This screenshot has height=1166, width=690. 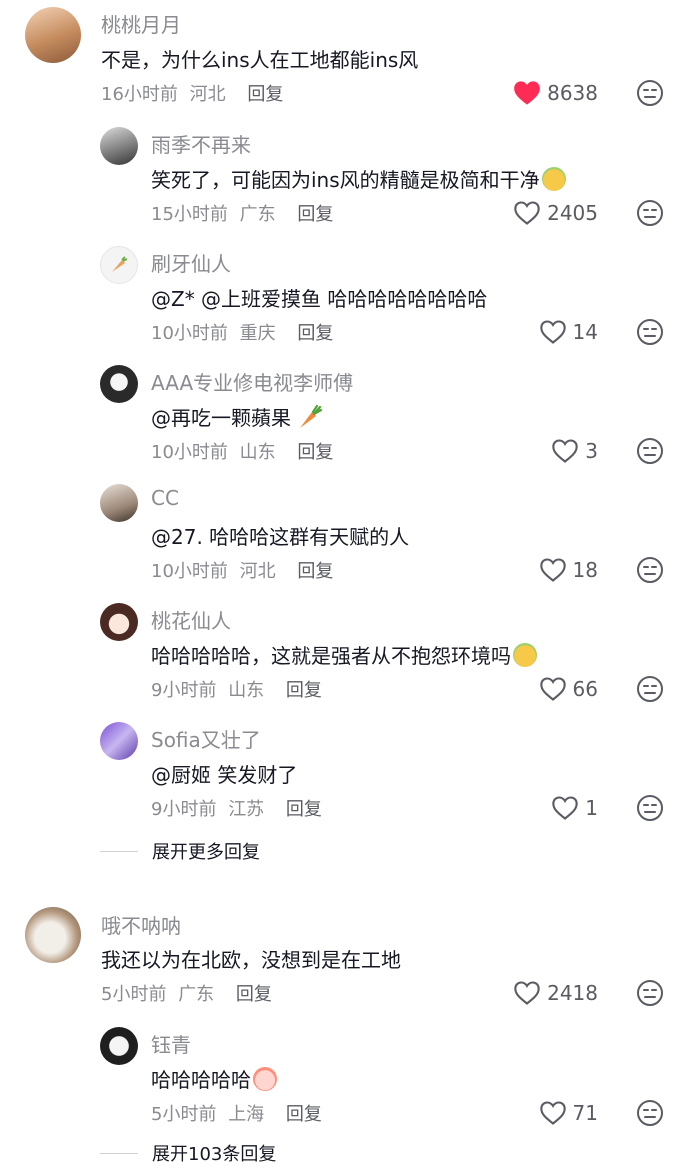 I want to click on reply-meta: 9小时前 江苏 回复, so click(x=236, y=808).